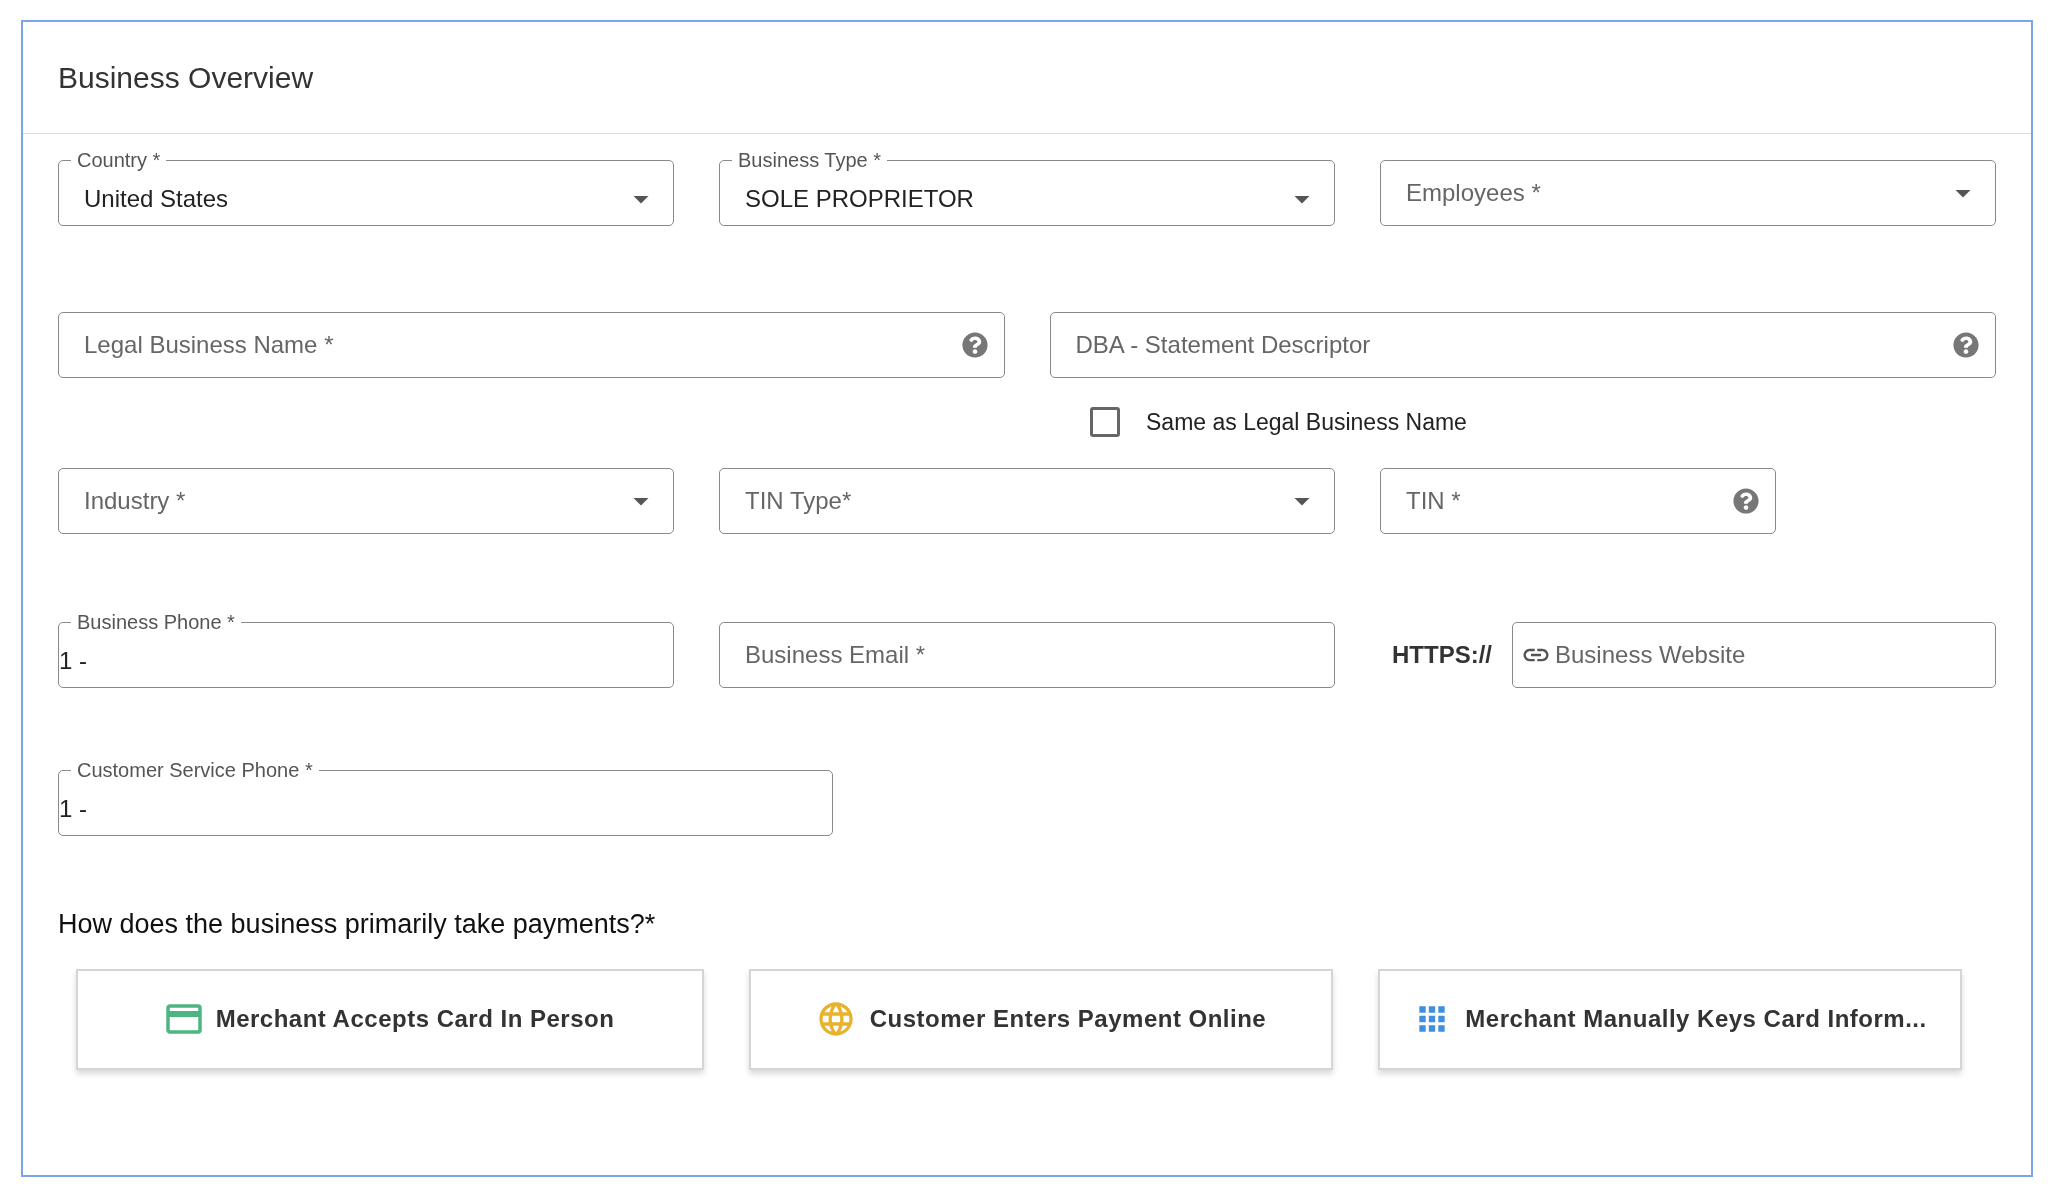 Image resolution: width=2048 pixels, height=1184 pixels. What do you see at coordinates (1306, 422) in the screenshot?
I see `checkbox-label: Same as Legal Business Name` at bounding box center [1306, 422].